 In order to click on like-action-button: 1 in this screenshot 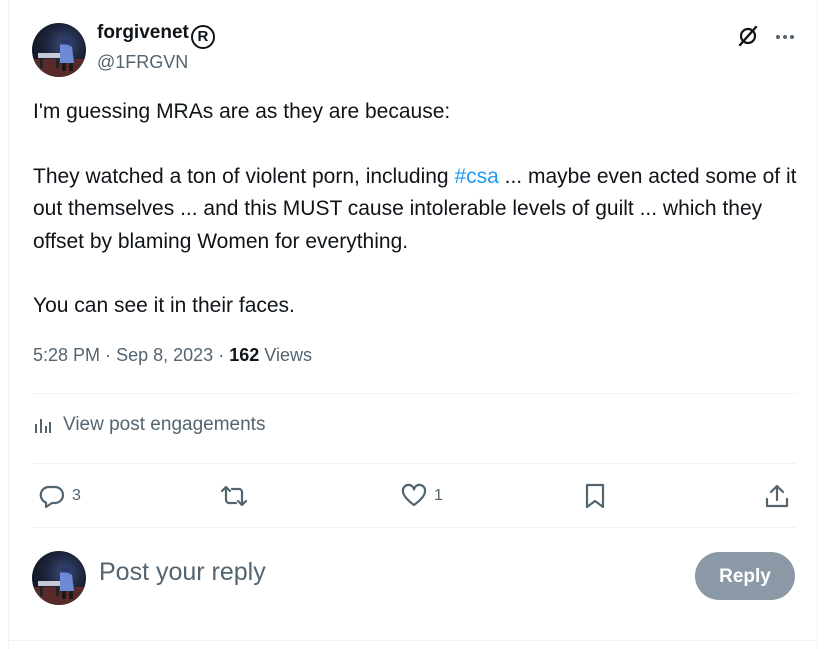, I will do `click(421, 496)`.